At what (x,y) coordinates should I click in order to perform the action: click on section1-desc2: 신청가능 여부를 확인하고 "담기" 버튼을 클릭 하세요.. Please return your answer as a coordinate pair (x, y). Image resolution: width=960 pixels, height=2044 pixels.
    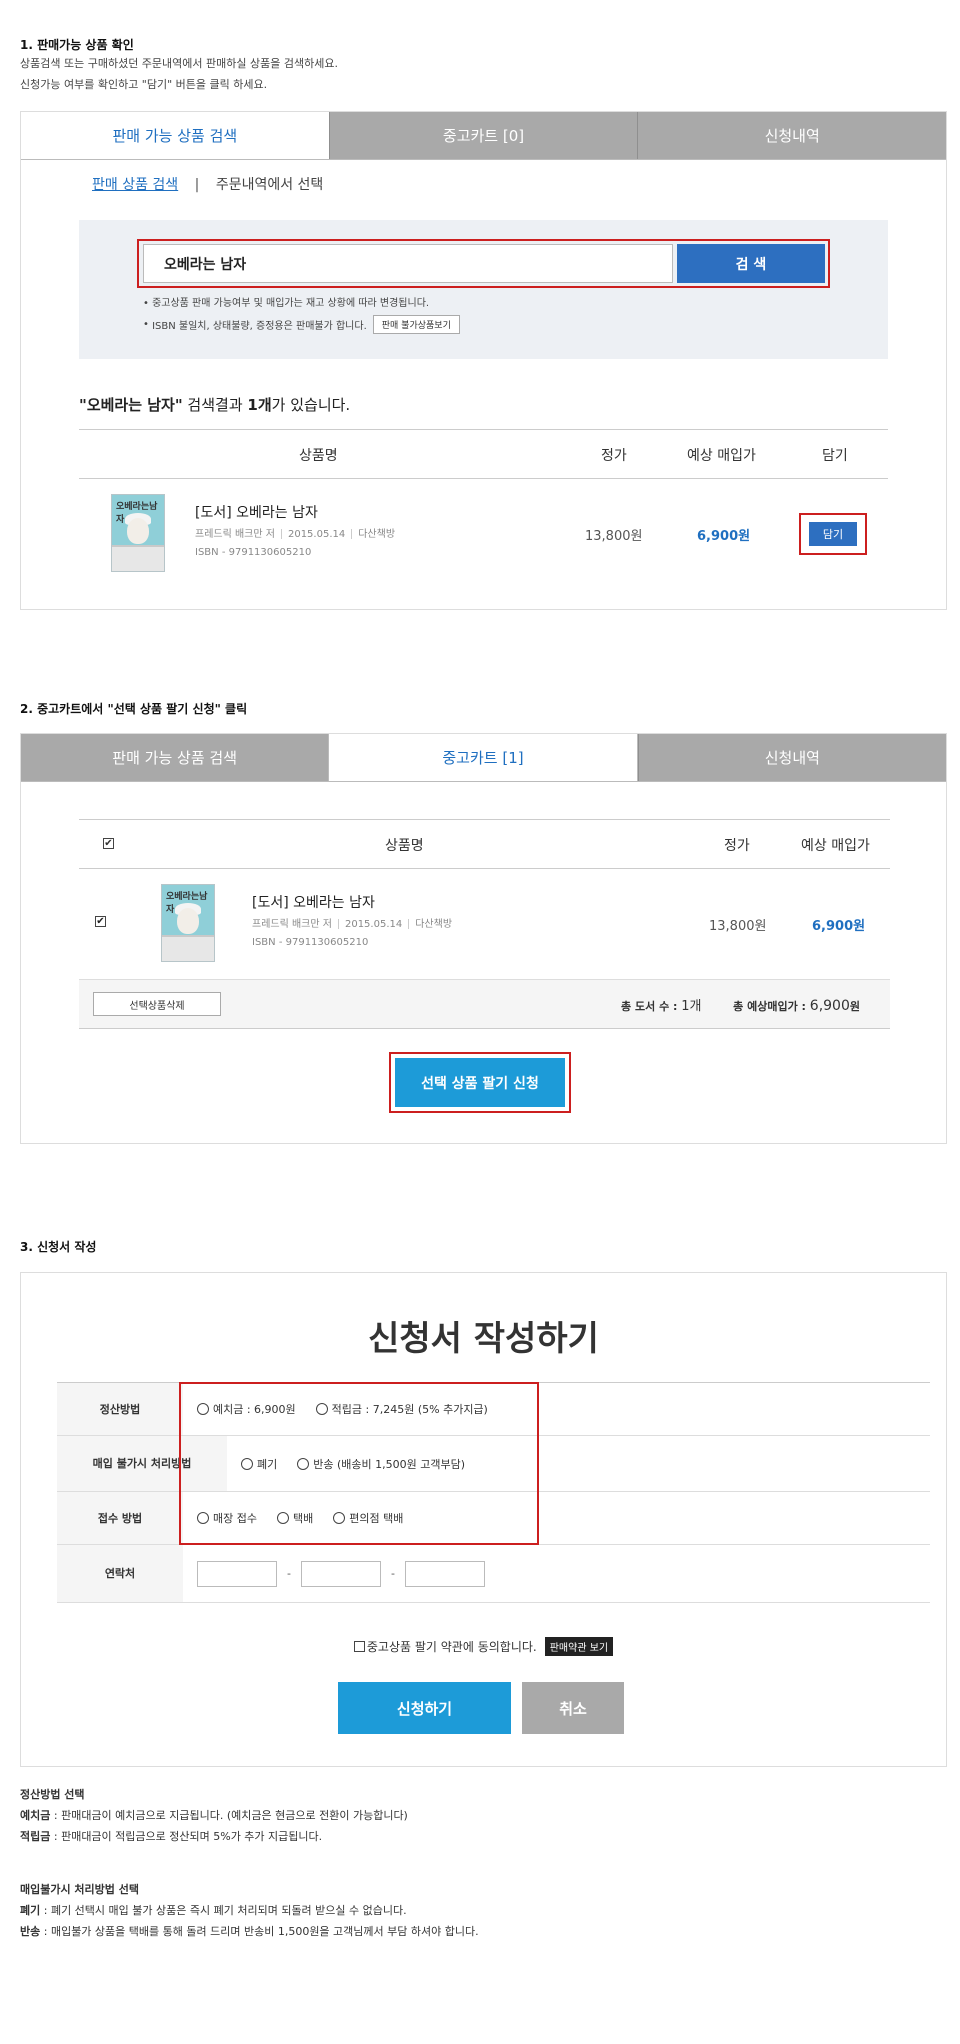
    Looking at the image, I should click on (144, 84).